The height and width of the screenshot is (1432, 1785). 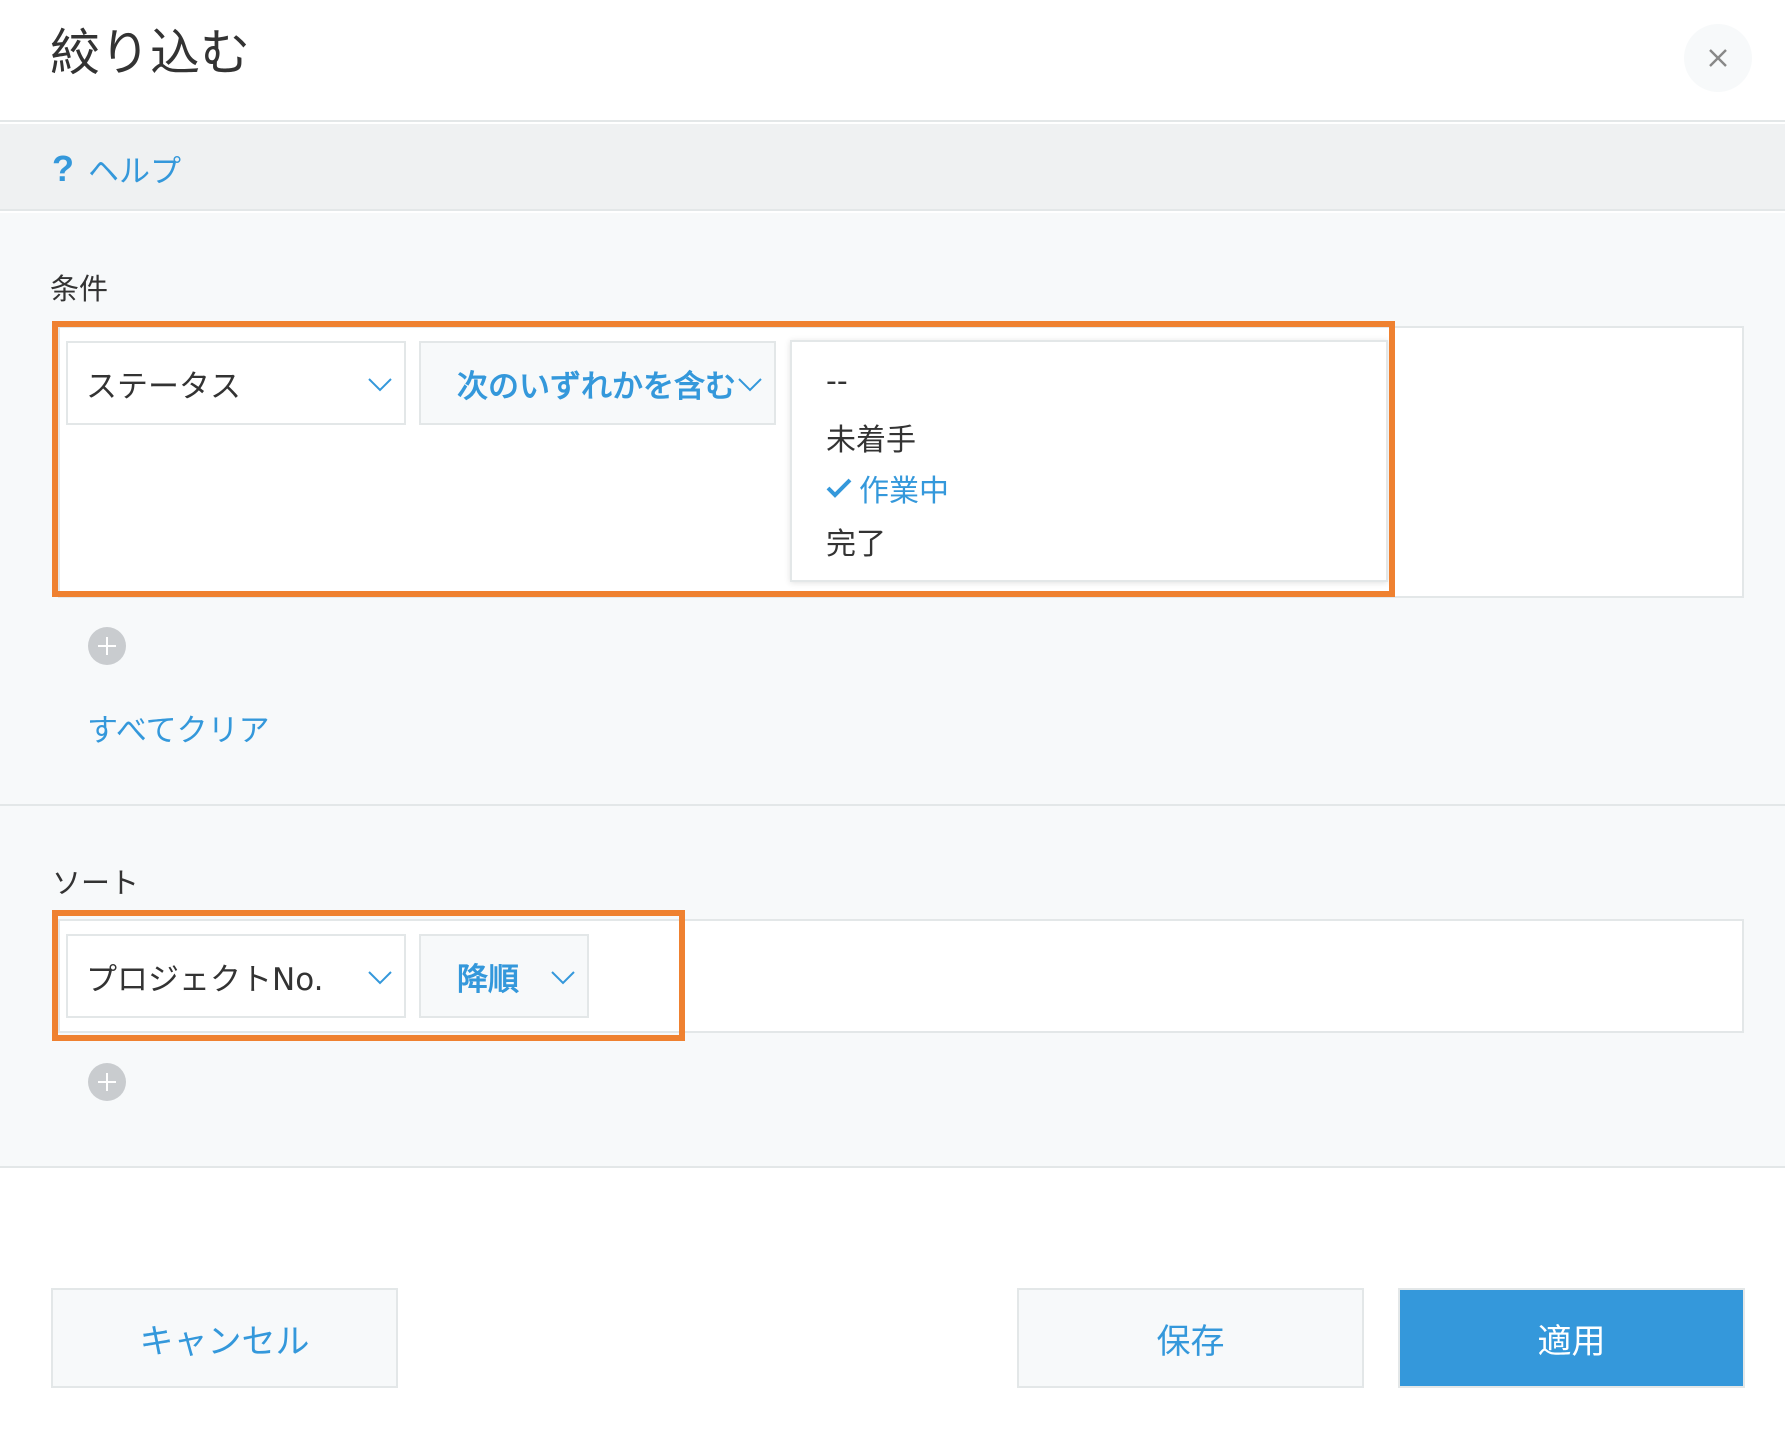 I want to click on close-icon, so click(x=1718, y=58).